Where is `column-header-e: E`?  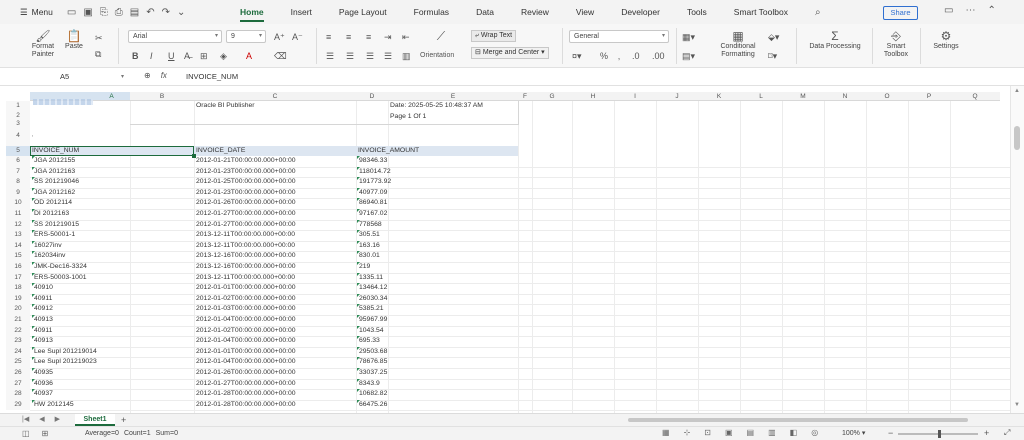 column-header-e: E is located at coordinates (453, 96).